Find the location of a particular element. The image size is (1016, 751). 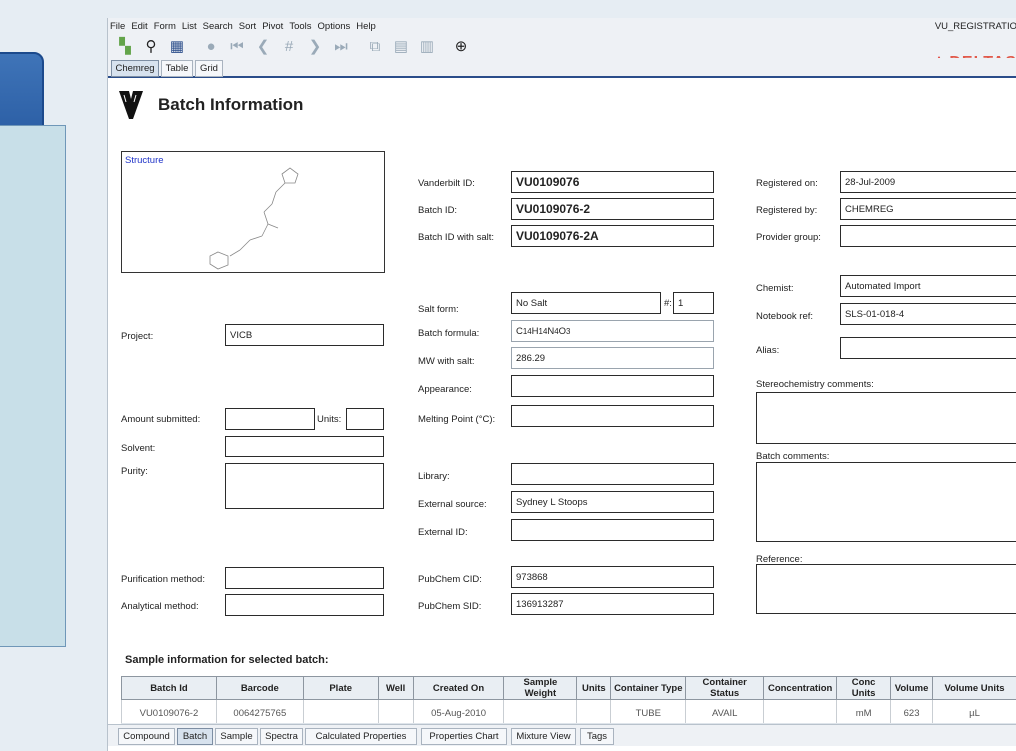

batch-id-field: VU0109076-2 is located at coordinates (612, 209).